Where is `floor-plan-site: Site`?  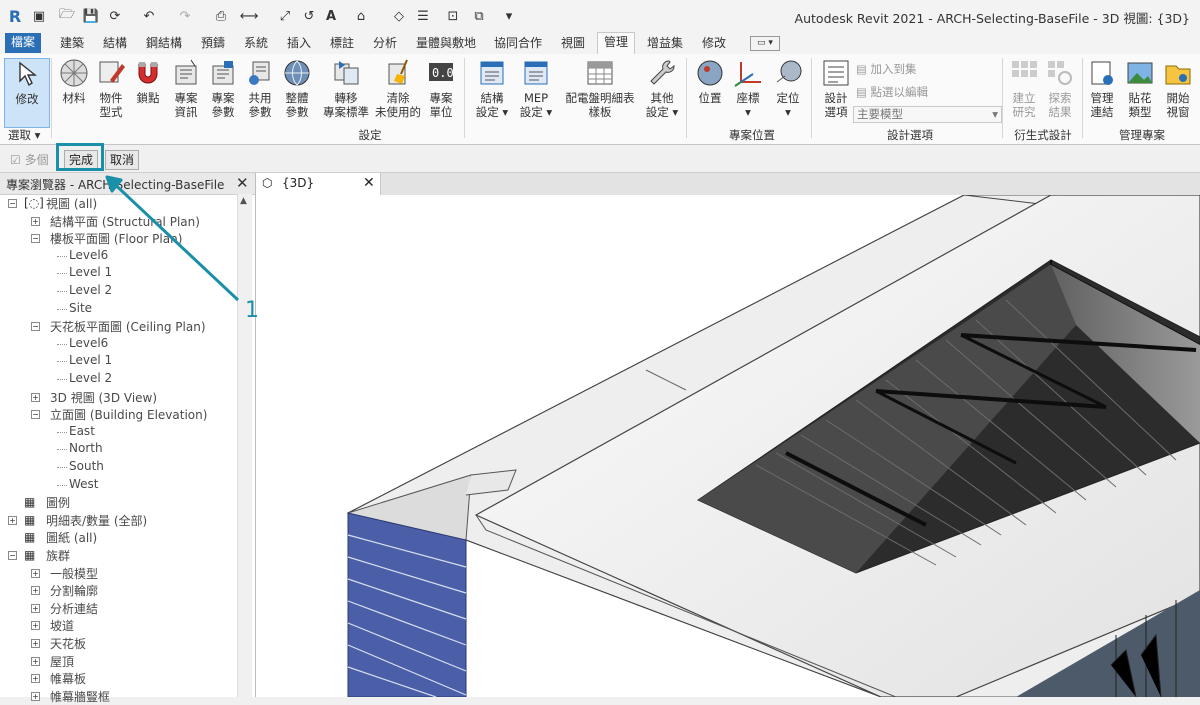 floor-plan-site: Site is located at coordinates (80, 308).